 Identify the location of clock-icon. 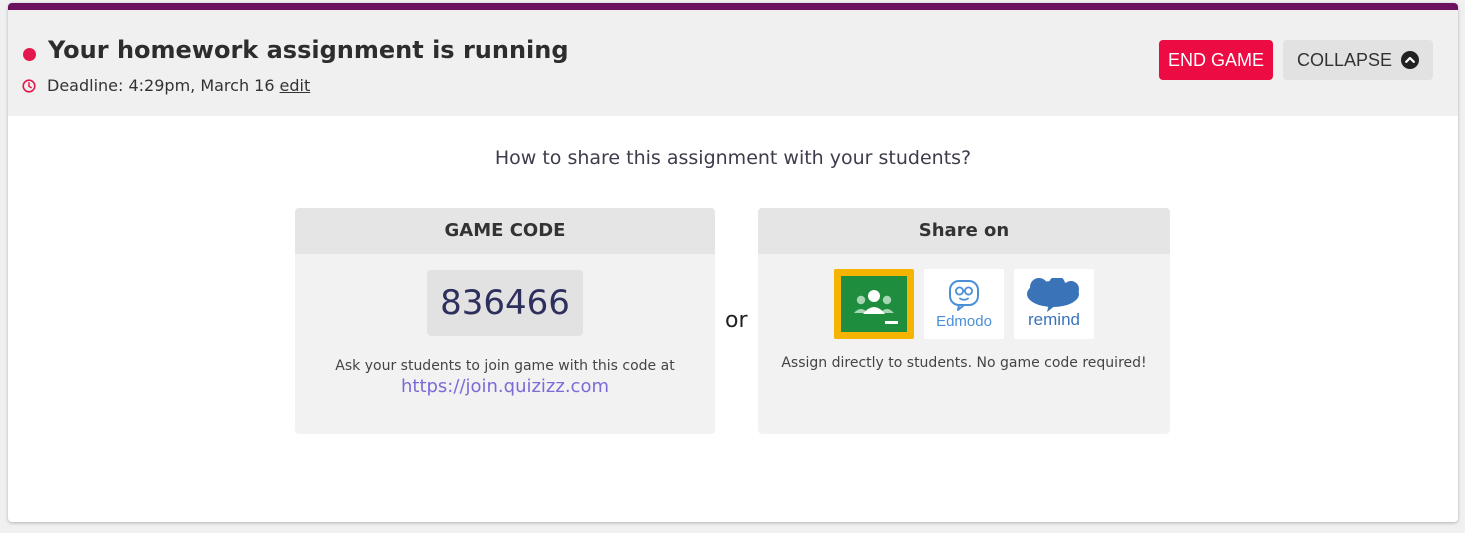
(29, 85).